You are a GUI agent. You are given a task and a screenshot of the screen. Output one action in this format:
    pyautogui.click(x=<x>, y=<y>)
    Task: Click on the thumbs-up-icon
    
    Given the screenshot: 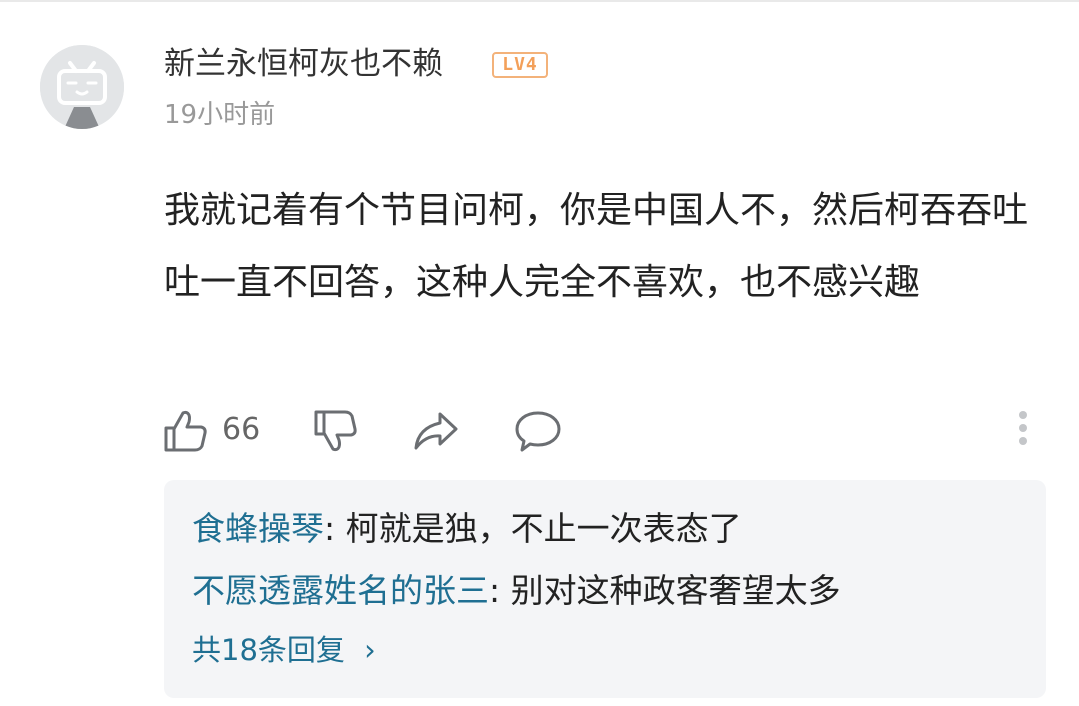 What is the action you would take?
    pyautogui.click(x=185, y=433)
    